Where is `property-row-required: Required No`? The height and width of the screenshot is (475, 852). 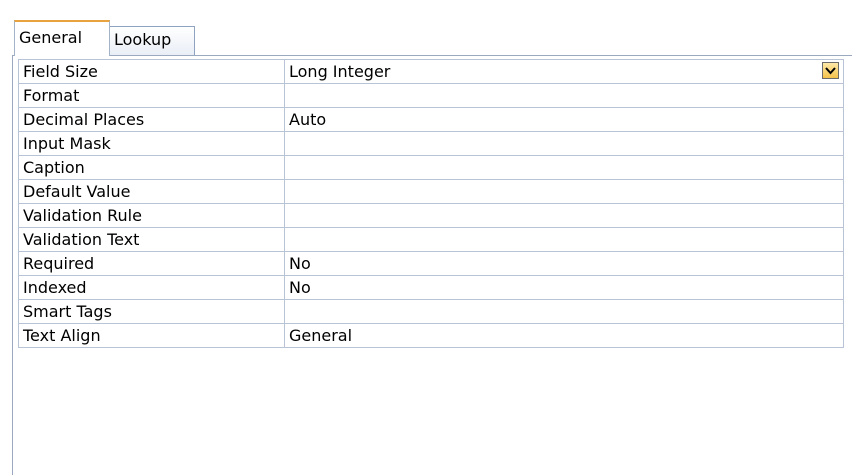
property-row-required: Required No is located at coordinates (431, 263).